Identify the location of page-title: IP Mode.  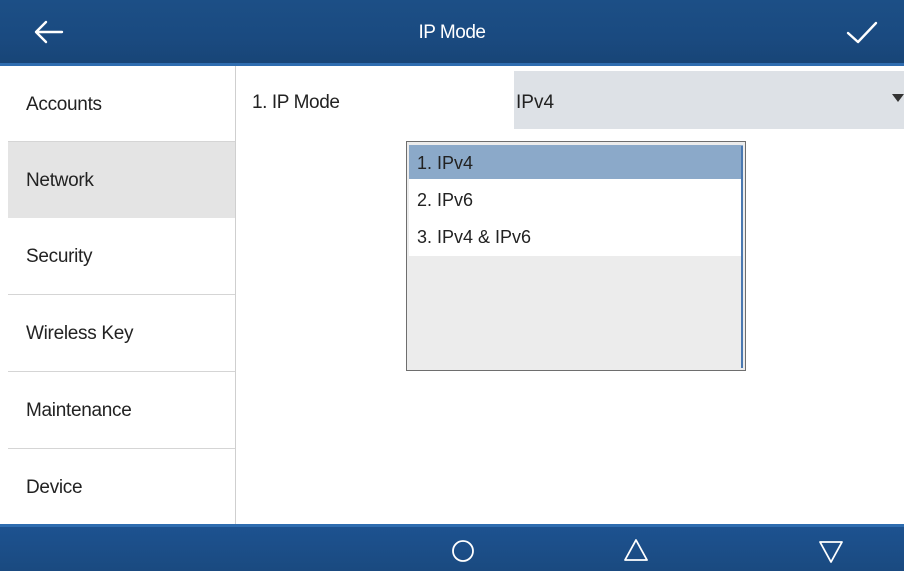
(452, 32).